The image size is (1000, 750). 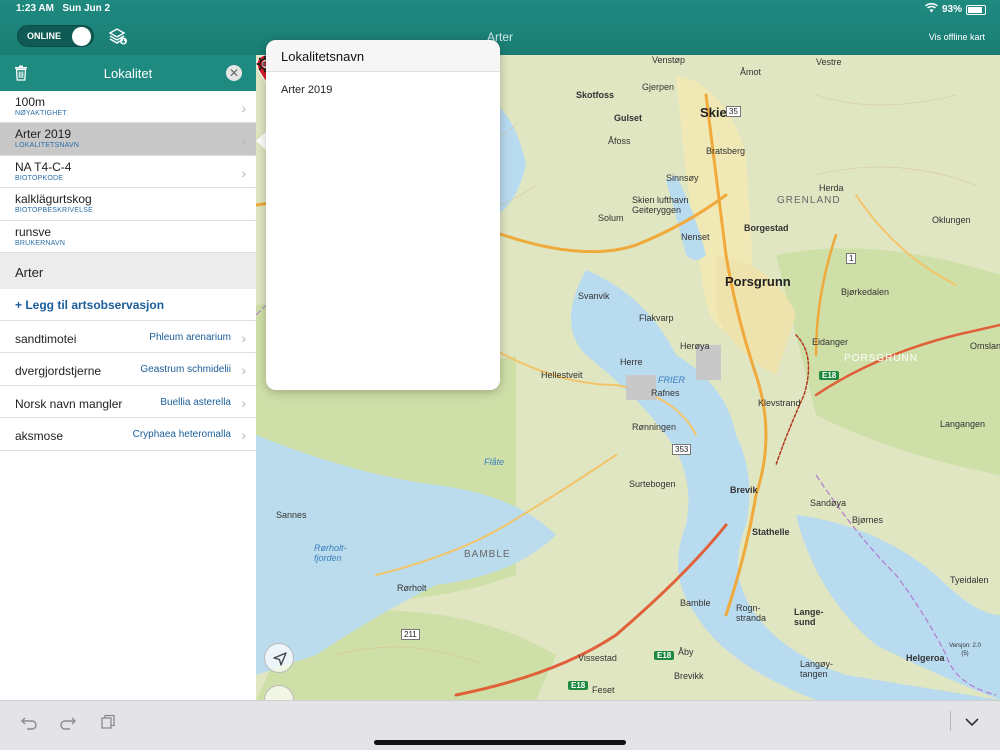 I want to click on map-label: Herda, so click(x=831, y=188).